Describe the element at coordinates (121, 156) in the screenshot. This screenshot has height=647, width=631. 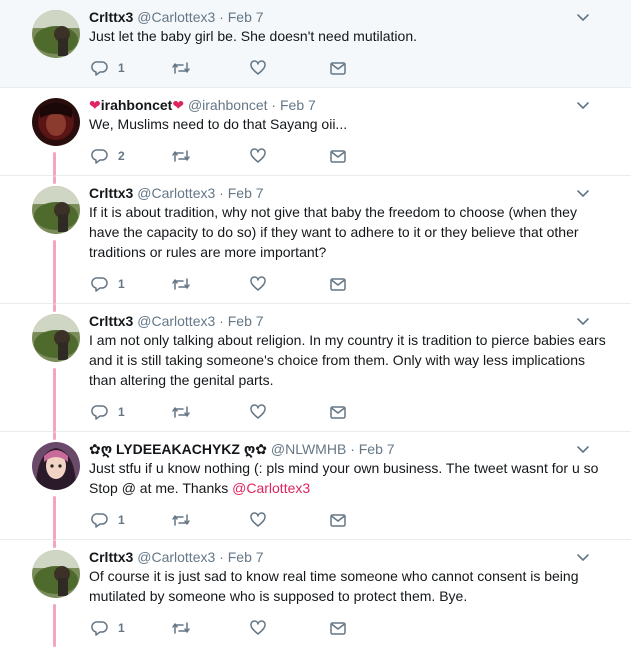
I see `reply-count: 2` at that location.